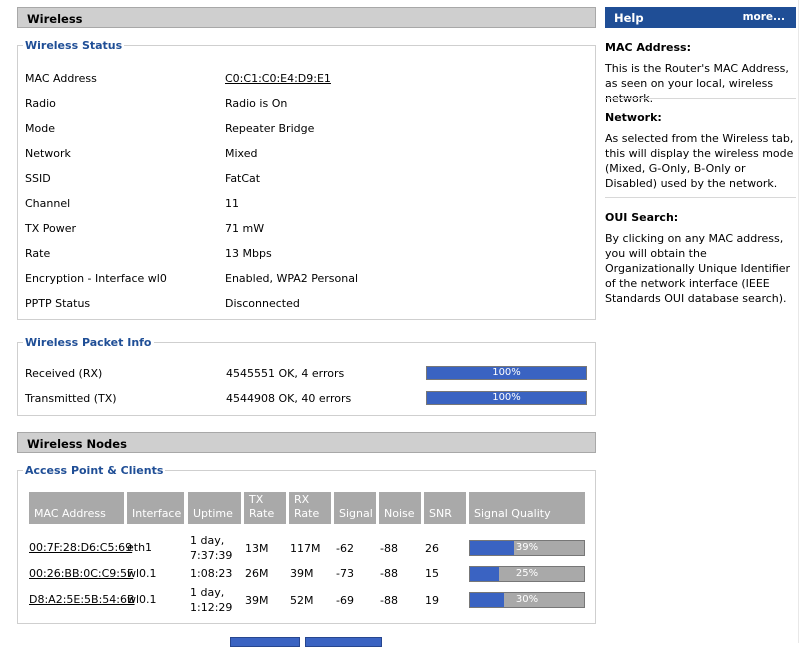  What do you see at coordinates (80, 548) in the screenshot?
I see `client-mac-link: 00:7F:28:D6:C5:69` at bounding box center [80, 548].